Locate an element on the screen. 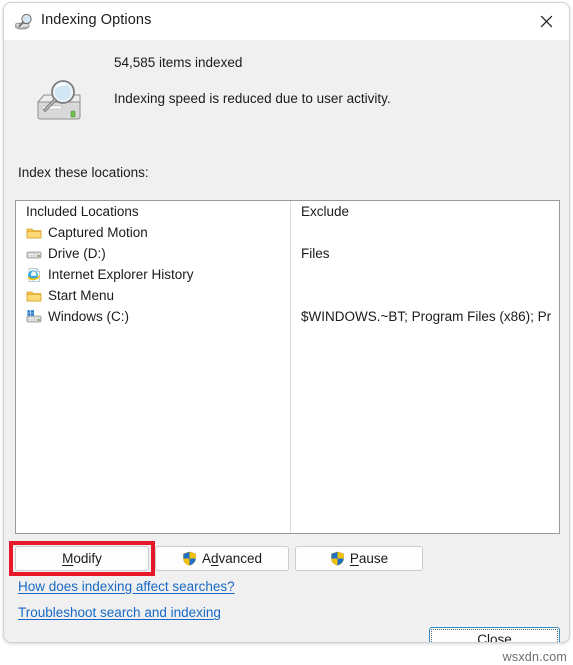 This screenshot has width=573, height=665. advanced-button-label: Advanced is located at coordinates (232, 558).